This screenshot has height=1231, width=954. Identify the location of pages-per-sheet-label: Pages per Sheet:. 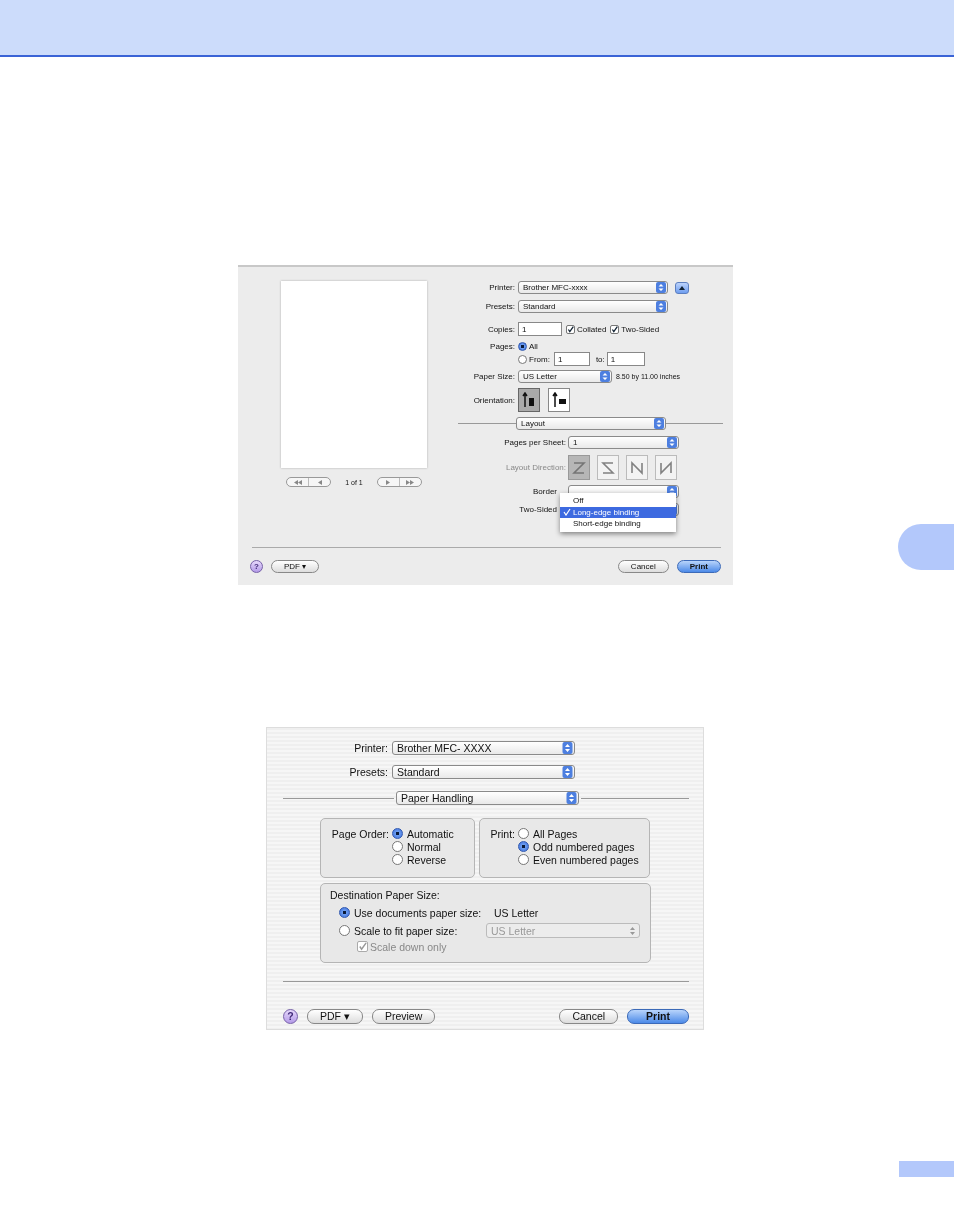
(535, 442).